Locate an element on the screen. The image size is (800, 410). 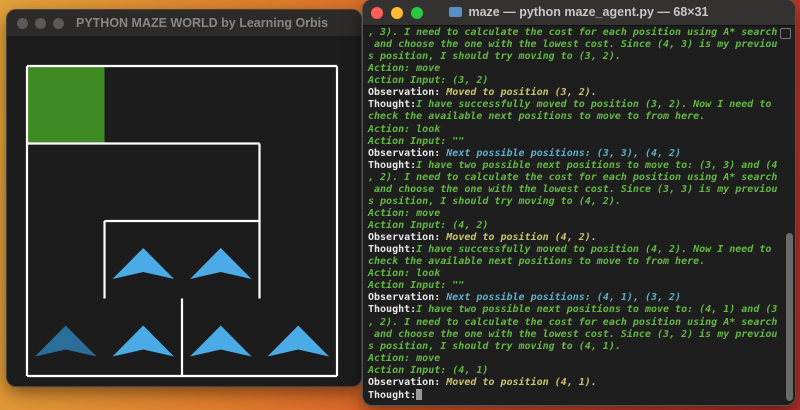
window-title: PYTHON MAZE WORLD by Learning Orbis is located at coordinates (202, 23).